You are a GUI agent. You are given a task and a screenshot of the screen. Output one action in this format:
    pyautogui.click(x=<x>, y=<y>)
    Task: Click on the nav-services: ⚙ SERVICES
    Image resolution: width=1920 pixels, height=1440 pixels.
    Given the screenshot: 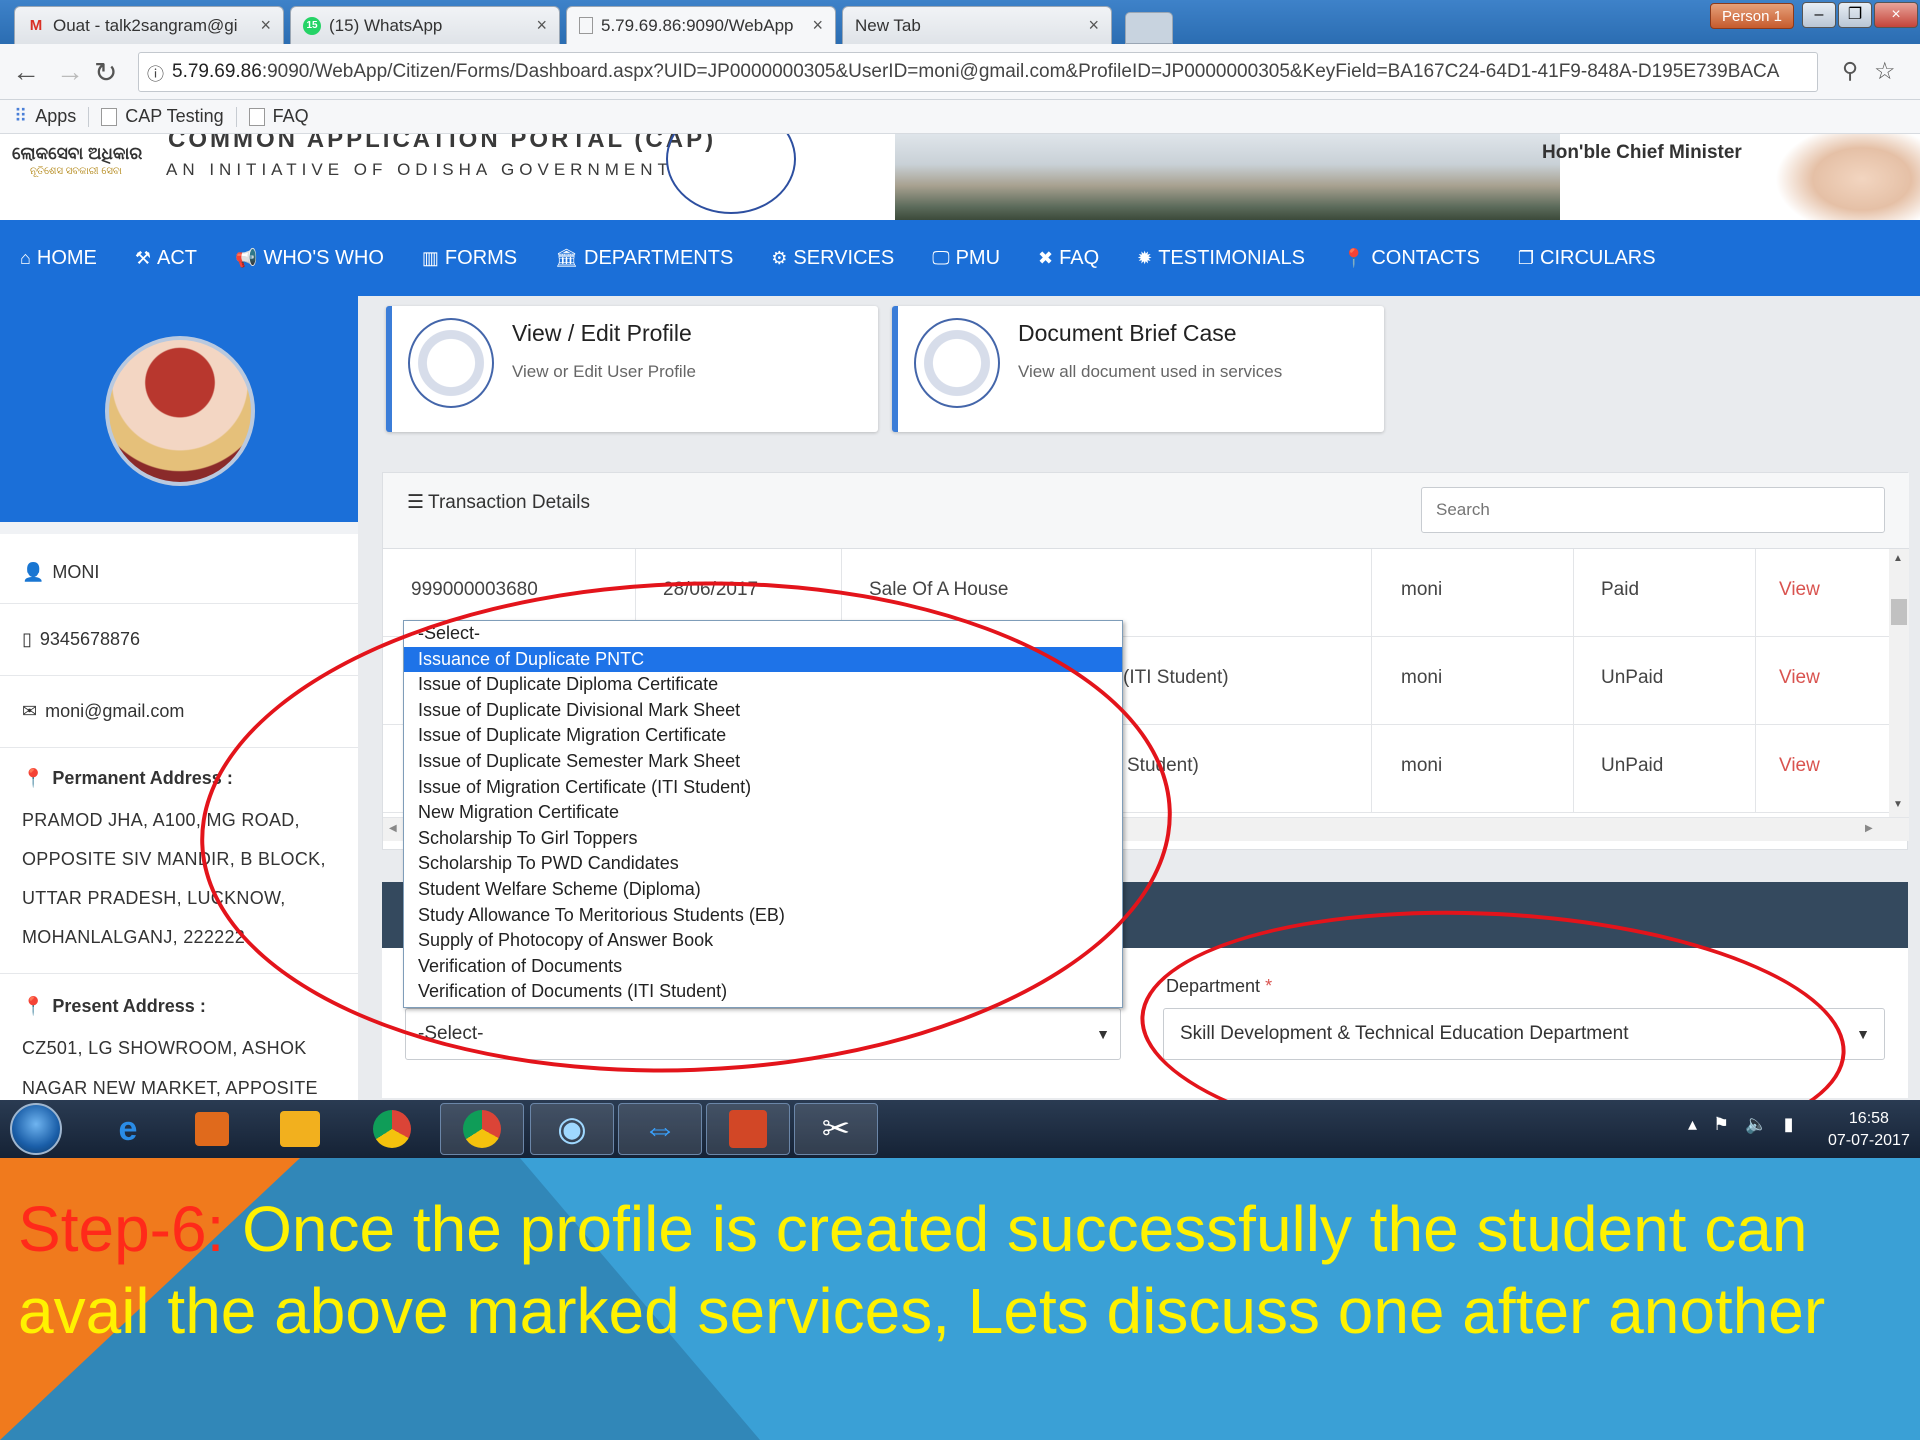 What is the action you would take?
    pyautogui.click(x=832, y=258)
    